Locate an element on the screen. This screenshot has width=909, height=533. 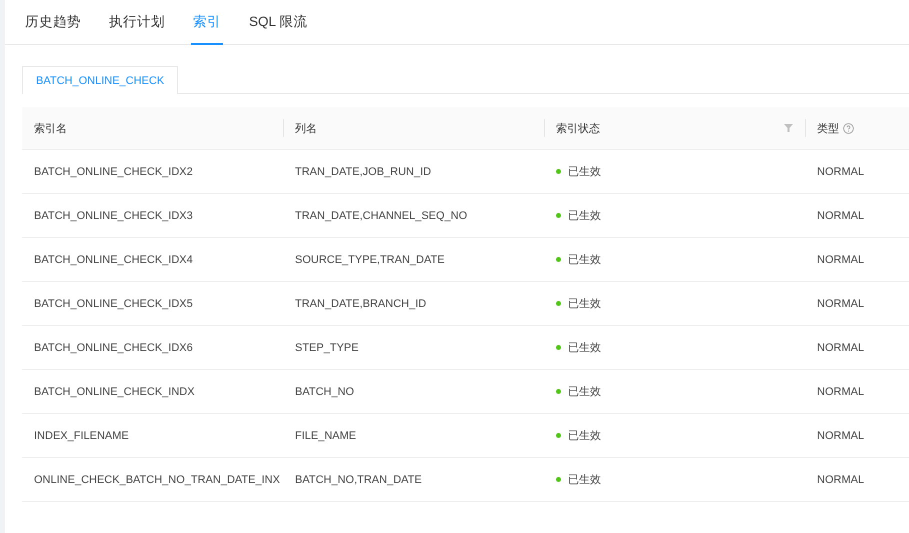
table-cell: SOURCE_TYPE,TRAN_DATE is located at coordinates (413, 260).